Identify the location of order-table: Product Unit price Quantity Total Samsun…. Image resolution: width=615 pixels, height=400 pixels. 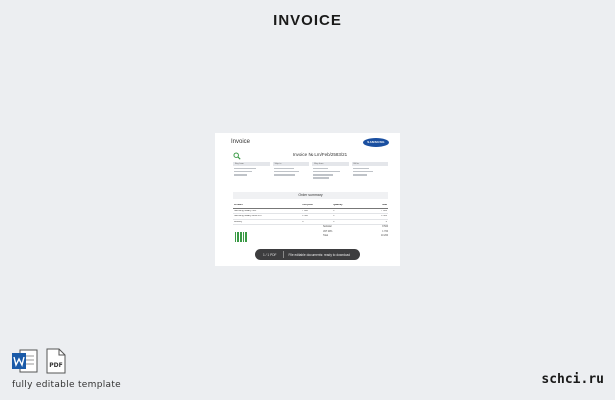
(310, 214).